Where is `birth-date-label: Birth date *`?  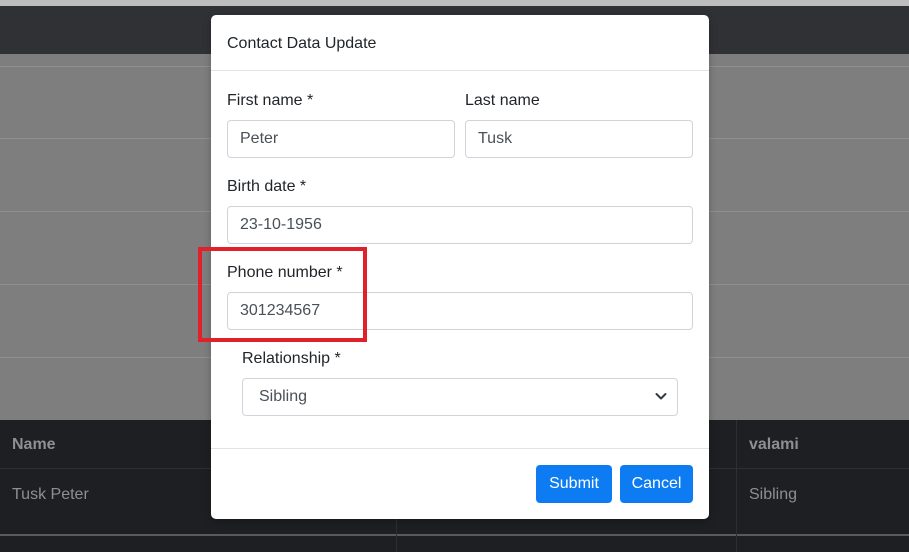
birth-date-label: Birth date * is located at coordinates (267, 186).